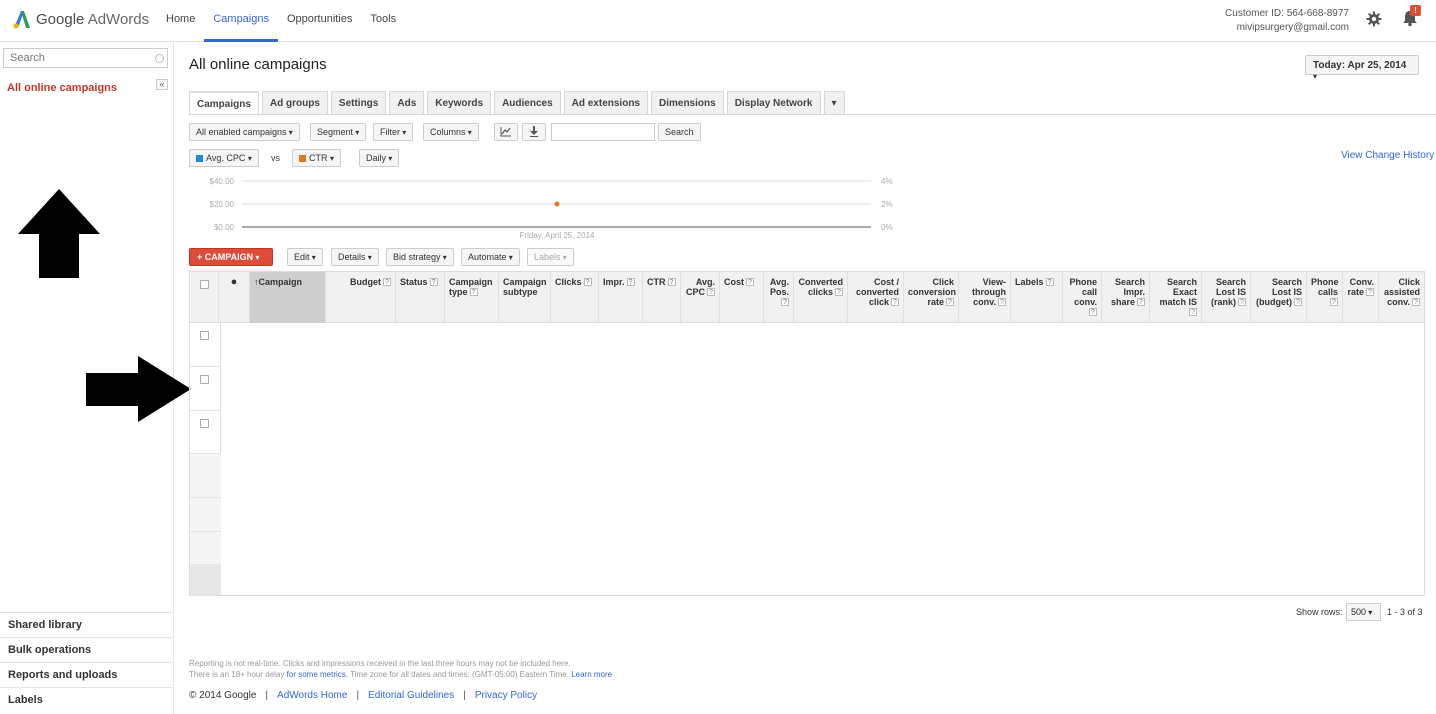 The image size is (1436, 714). I want to click on nav-home: Home, so click(180, 21).